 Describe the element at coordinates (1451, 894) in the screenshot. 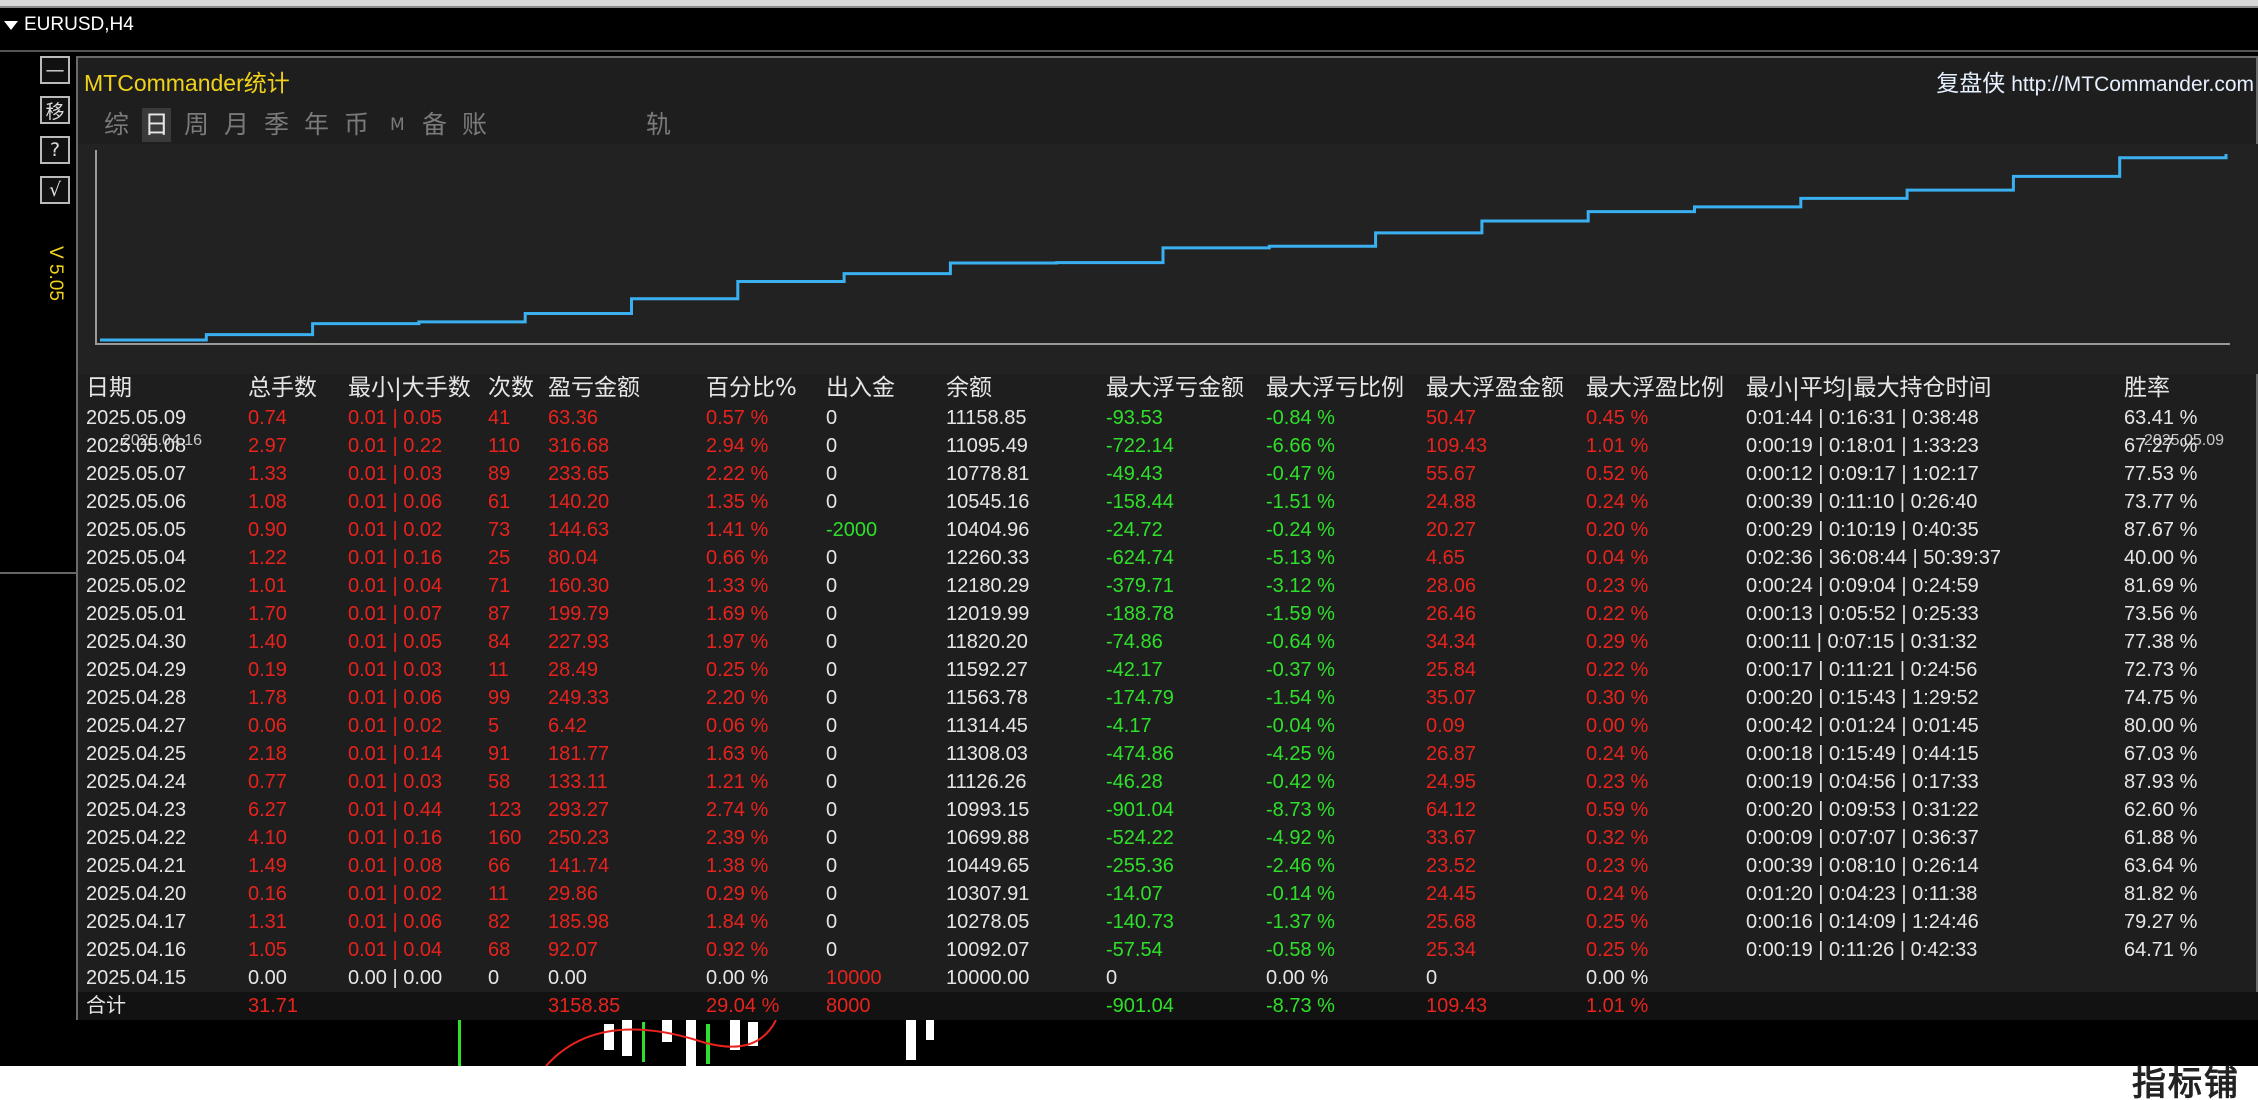

I see `cell-max-runup-amount: 24.45` at that location.